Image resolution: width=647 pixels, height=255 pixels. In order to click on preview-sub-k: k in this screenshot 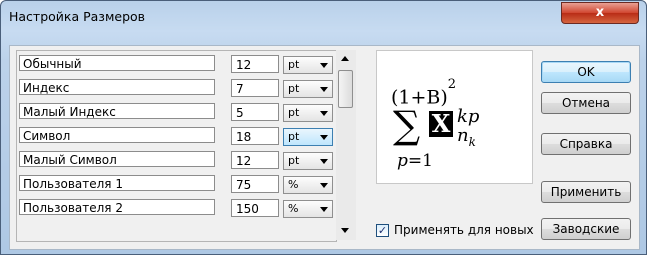, I will do `click(472, 142)`.